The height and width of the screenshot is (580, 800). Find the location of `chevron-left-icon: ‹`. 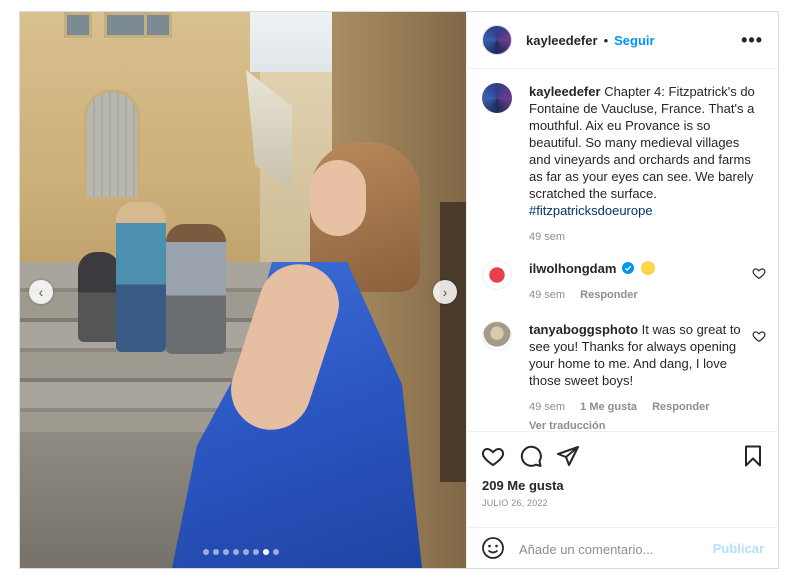

chevron-left-icon: ‹ is located at coordinates (41, 292).